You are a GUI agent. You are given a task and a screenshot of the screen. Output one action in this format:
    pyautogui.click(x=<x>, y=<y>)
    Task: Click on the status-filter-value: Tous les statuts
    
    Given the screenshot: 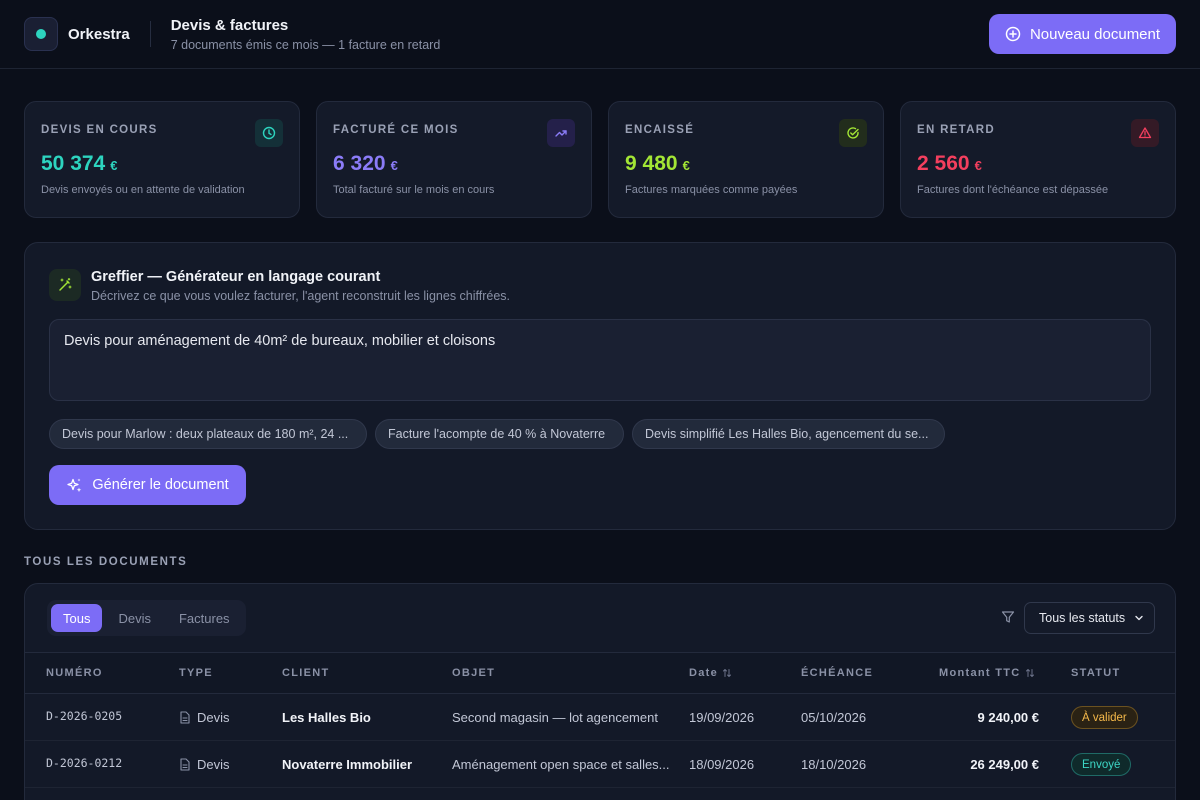 What is the action you would take?
    pyautogui.click(x=1082, y=618)
    